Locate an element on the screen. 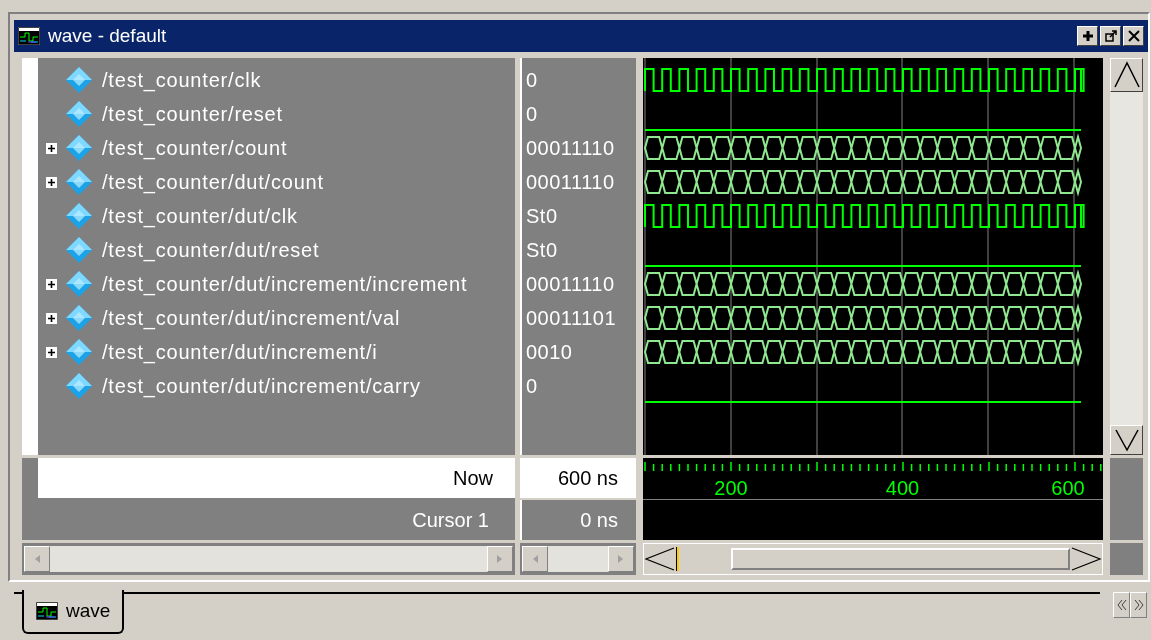 This screenshot has width=1151, height=640. close-button is located at coordinates (1133, 36).